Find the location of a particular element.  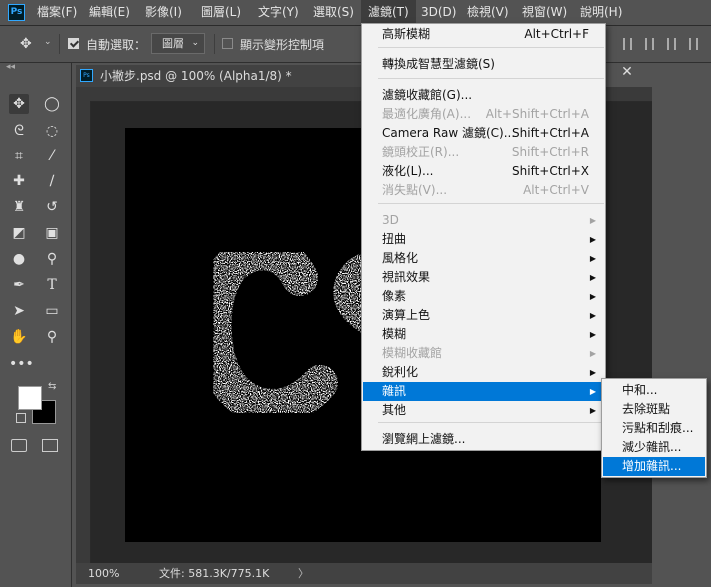

menu-3: 圖層(L) is located at coordinates (221, 12).